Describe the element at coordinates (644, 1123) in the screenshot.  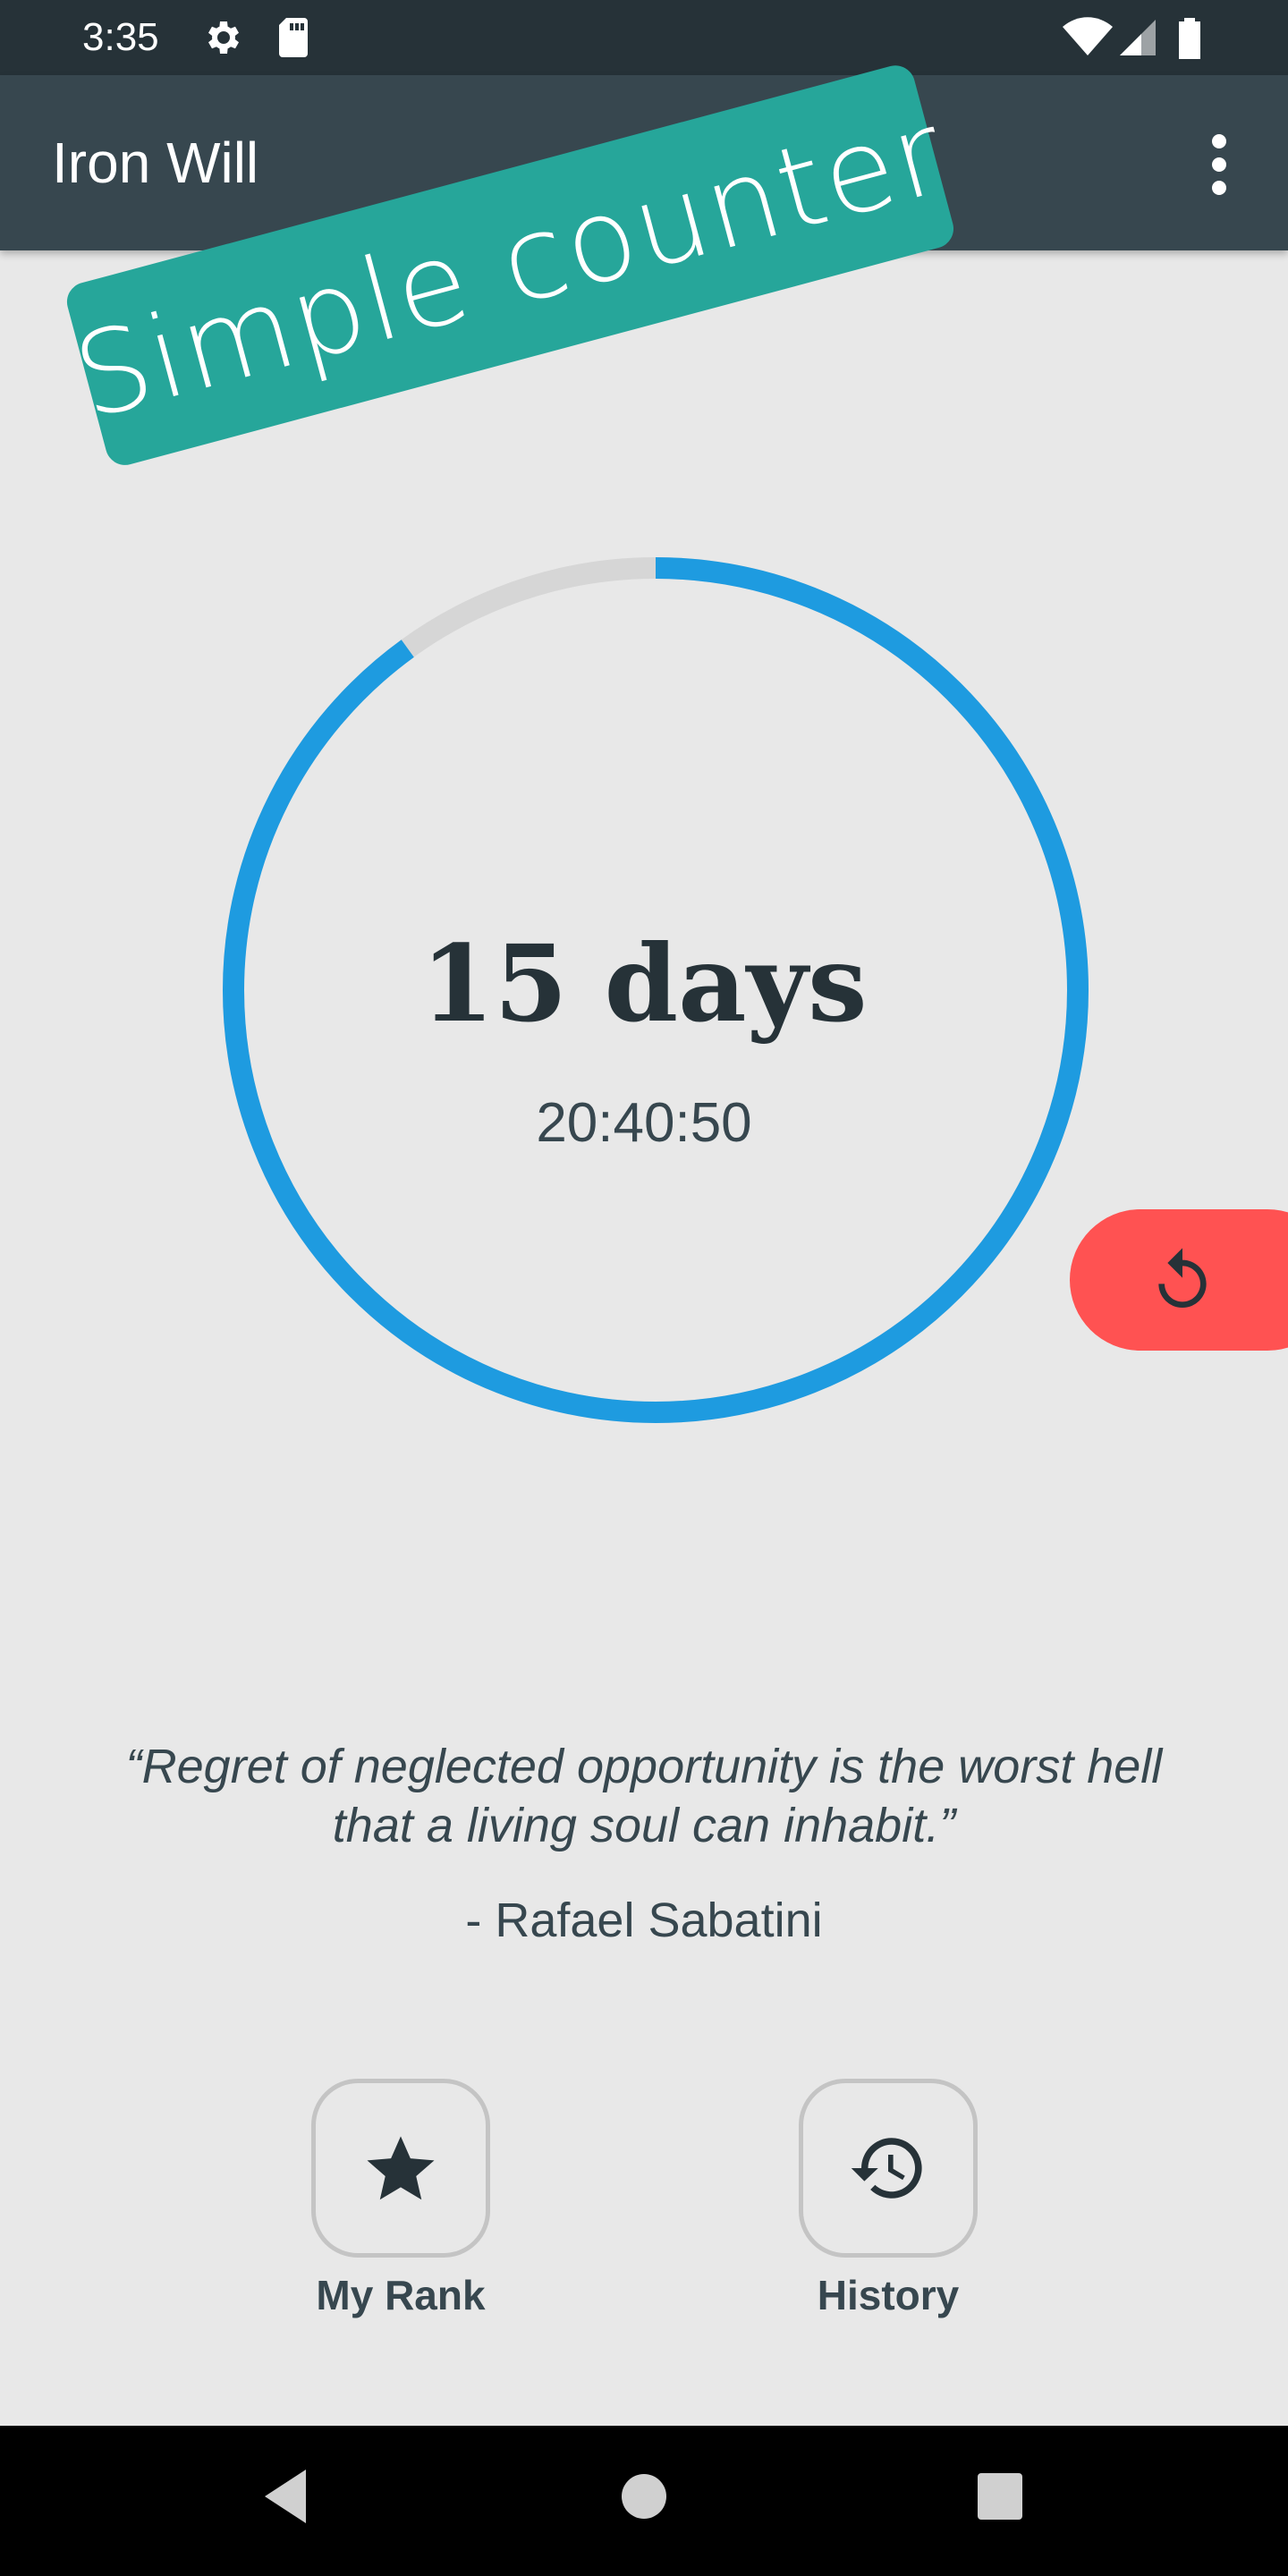
I see `elapsed-time: 20:40:50` at that location.